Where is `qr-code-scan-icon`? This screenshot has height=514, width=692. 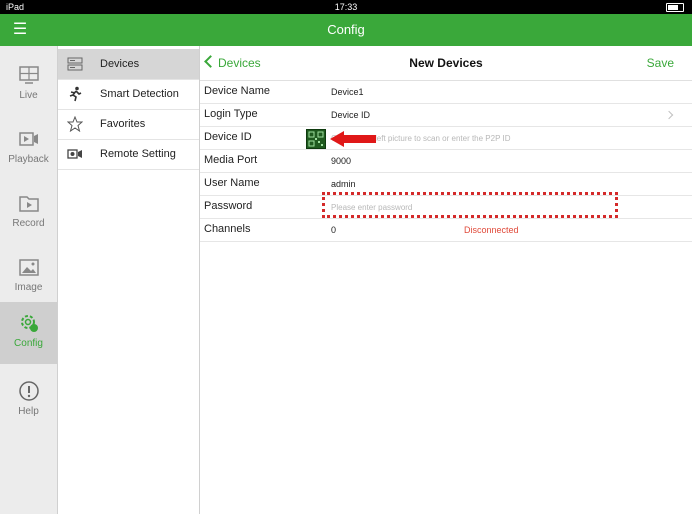 qr-code-scan-icon is located at coordinates (316, 139).